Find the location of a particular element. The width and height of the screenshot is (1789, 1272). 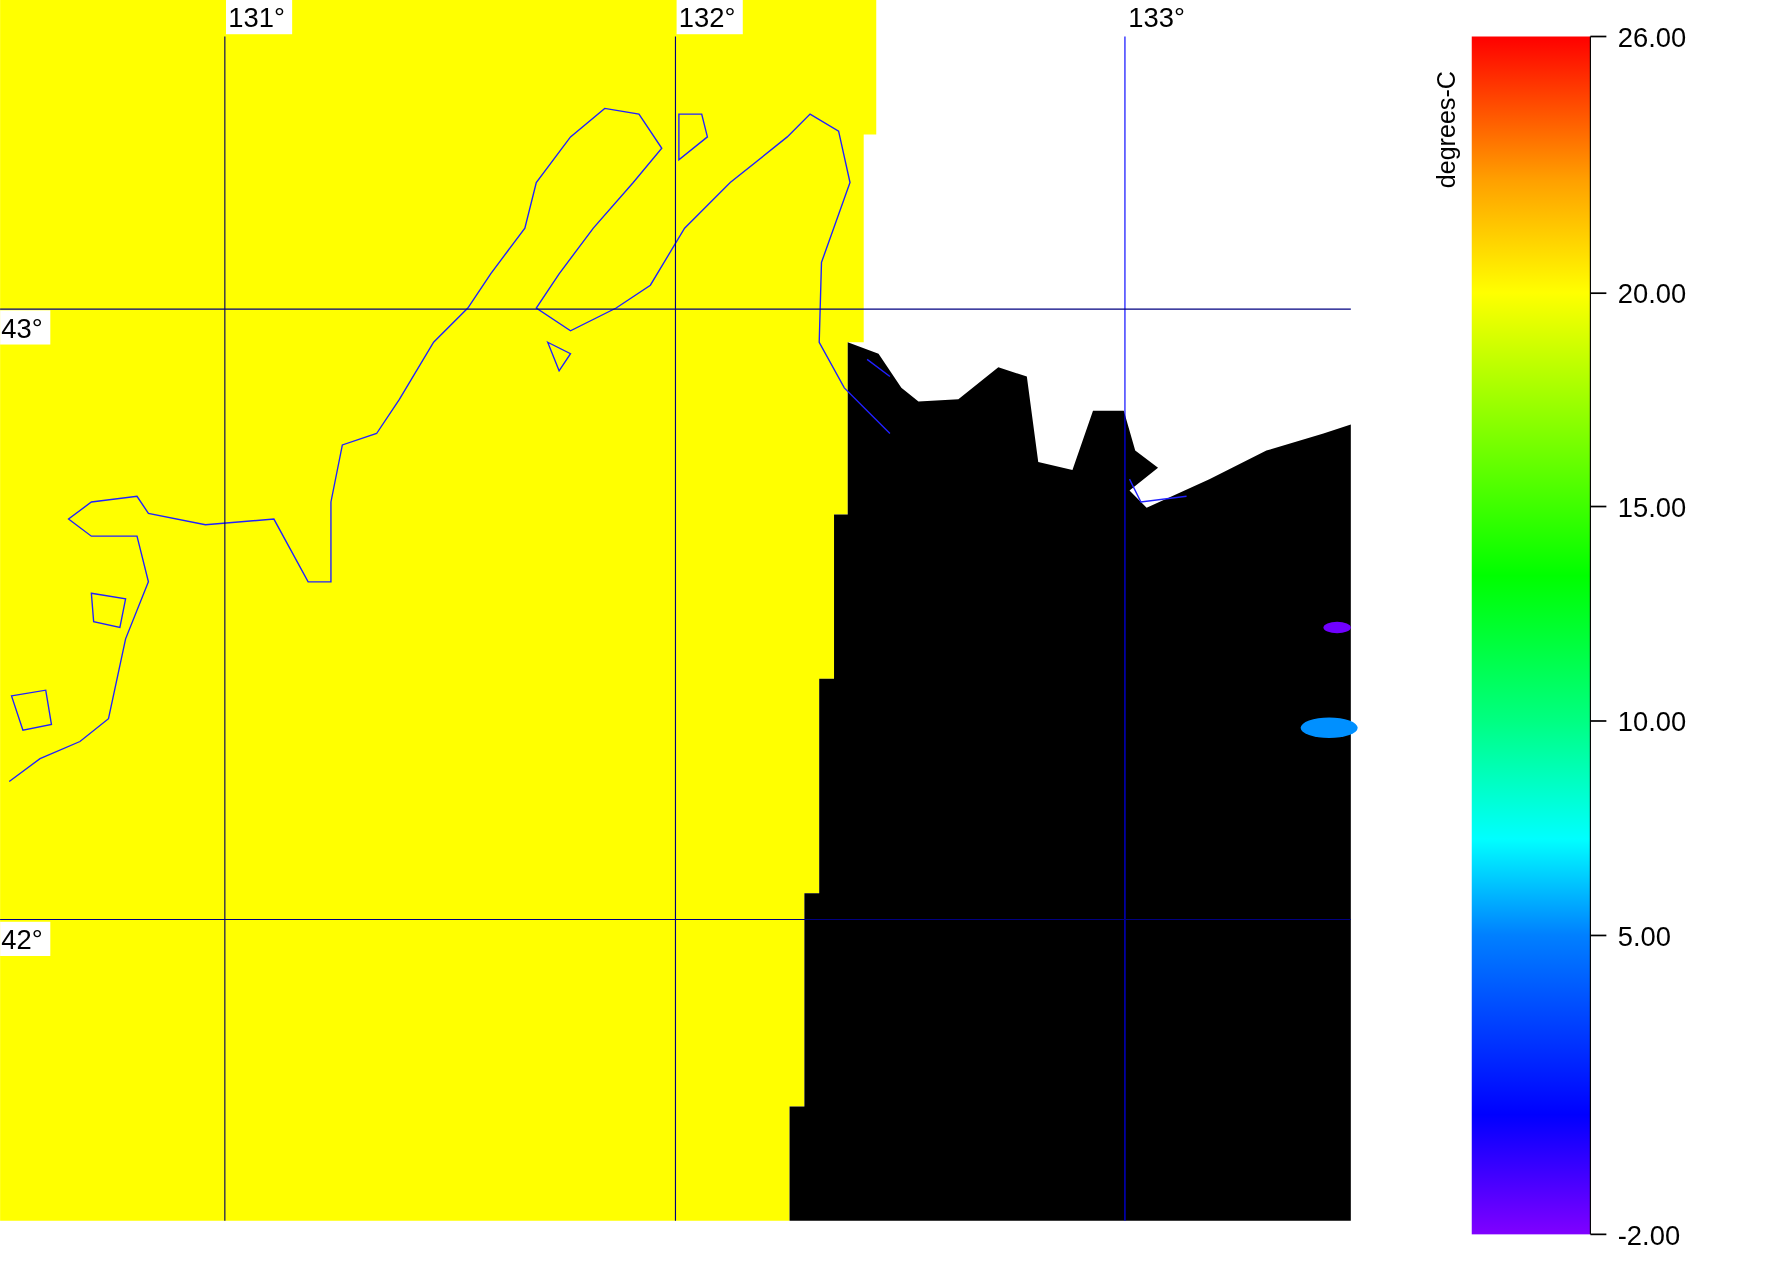

latitude-label: 43° is located at coordinates (25, 327).